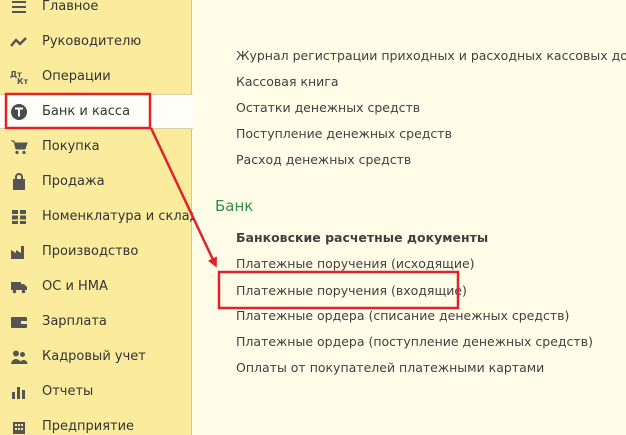  What do you see at coordinates (19, 8) in the screenshot?
I see `menu-lines-icon` at bounding box center [19, 8].